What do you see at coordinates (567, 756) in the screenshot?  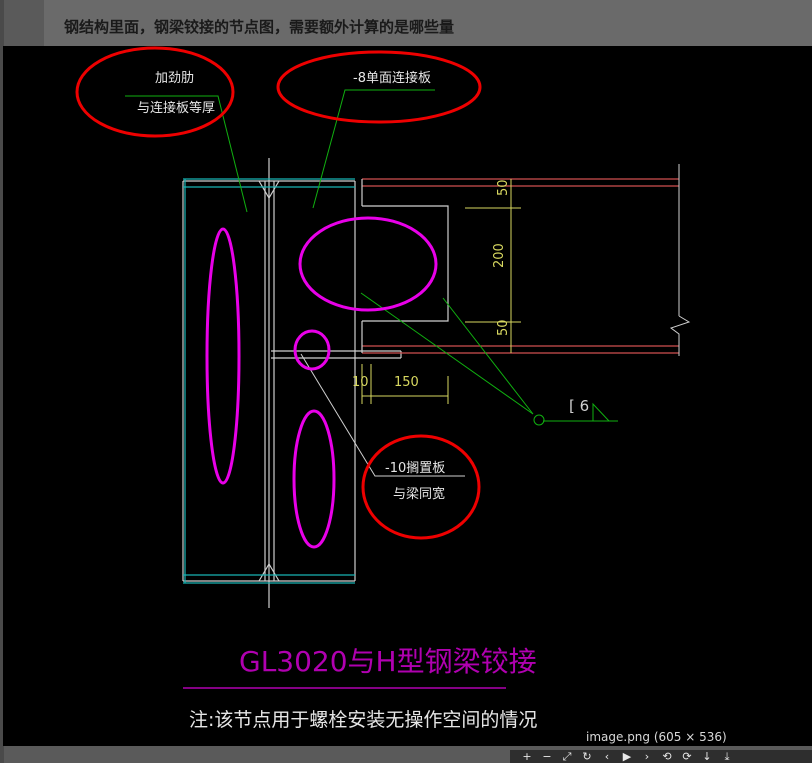 I see `fit-icon: ⤢` at bounding box center [567, 756].